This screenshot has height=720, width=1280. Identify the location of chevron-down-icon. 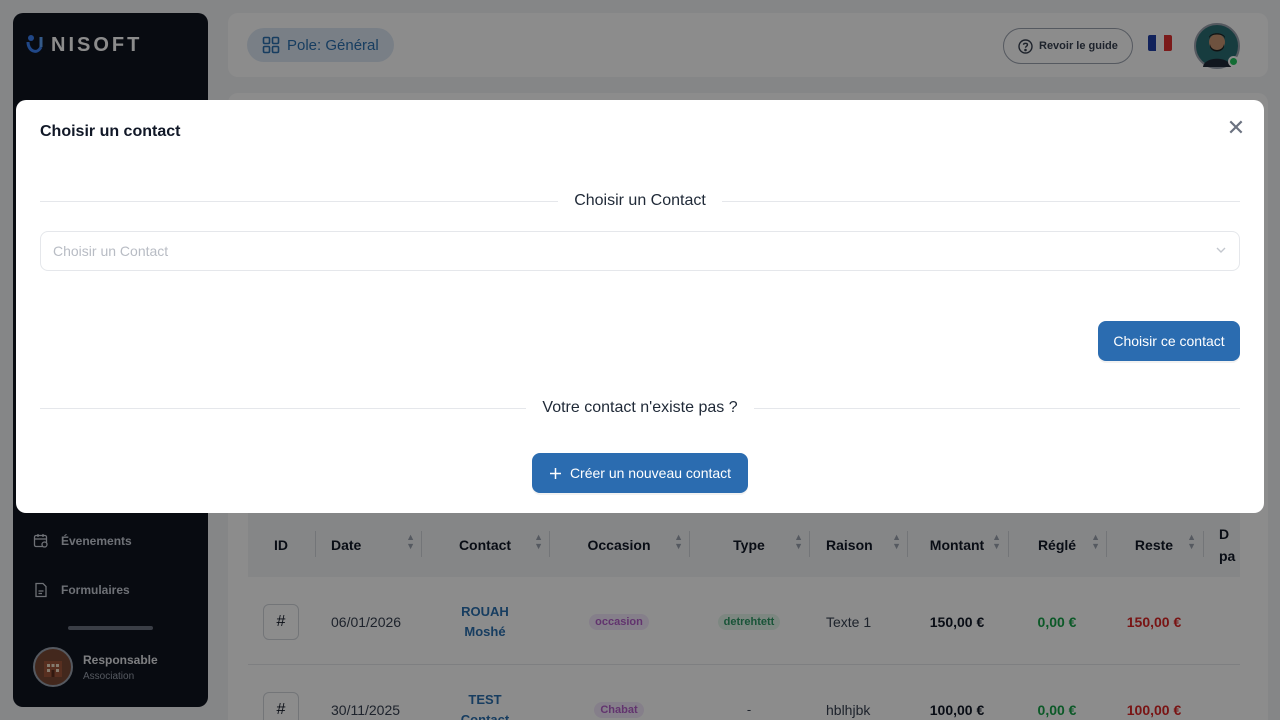
(1221, 250).